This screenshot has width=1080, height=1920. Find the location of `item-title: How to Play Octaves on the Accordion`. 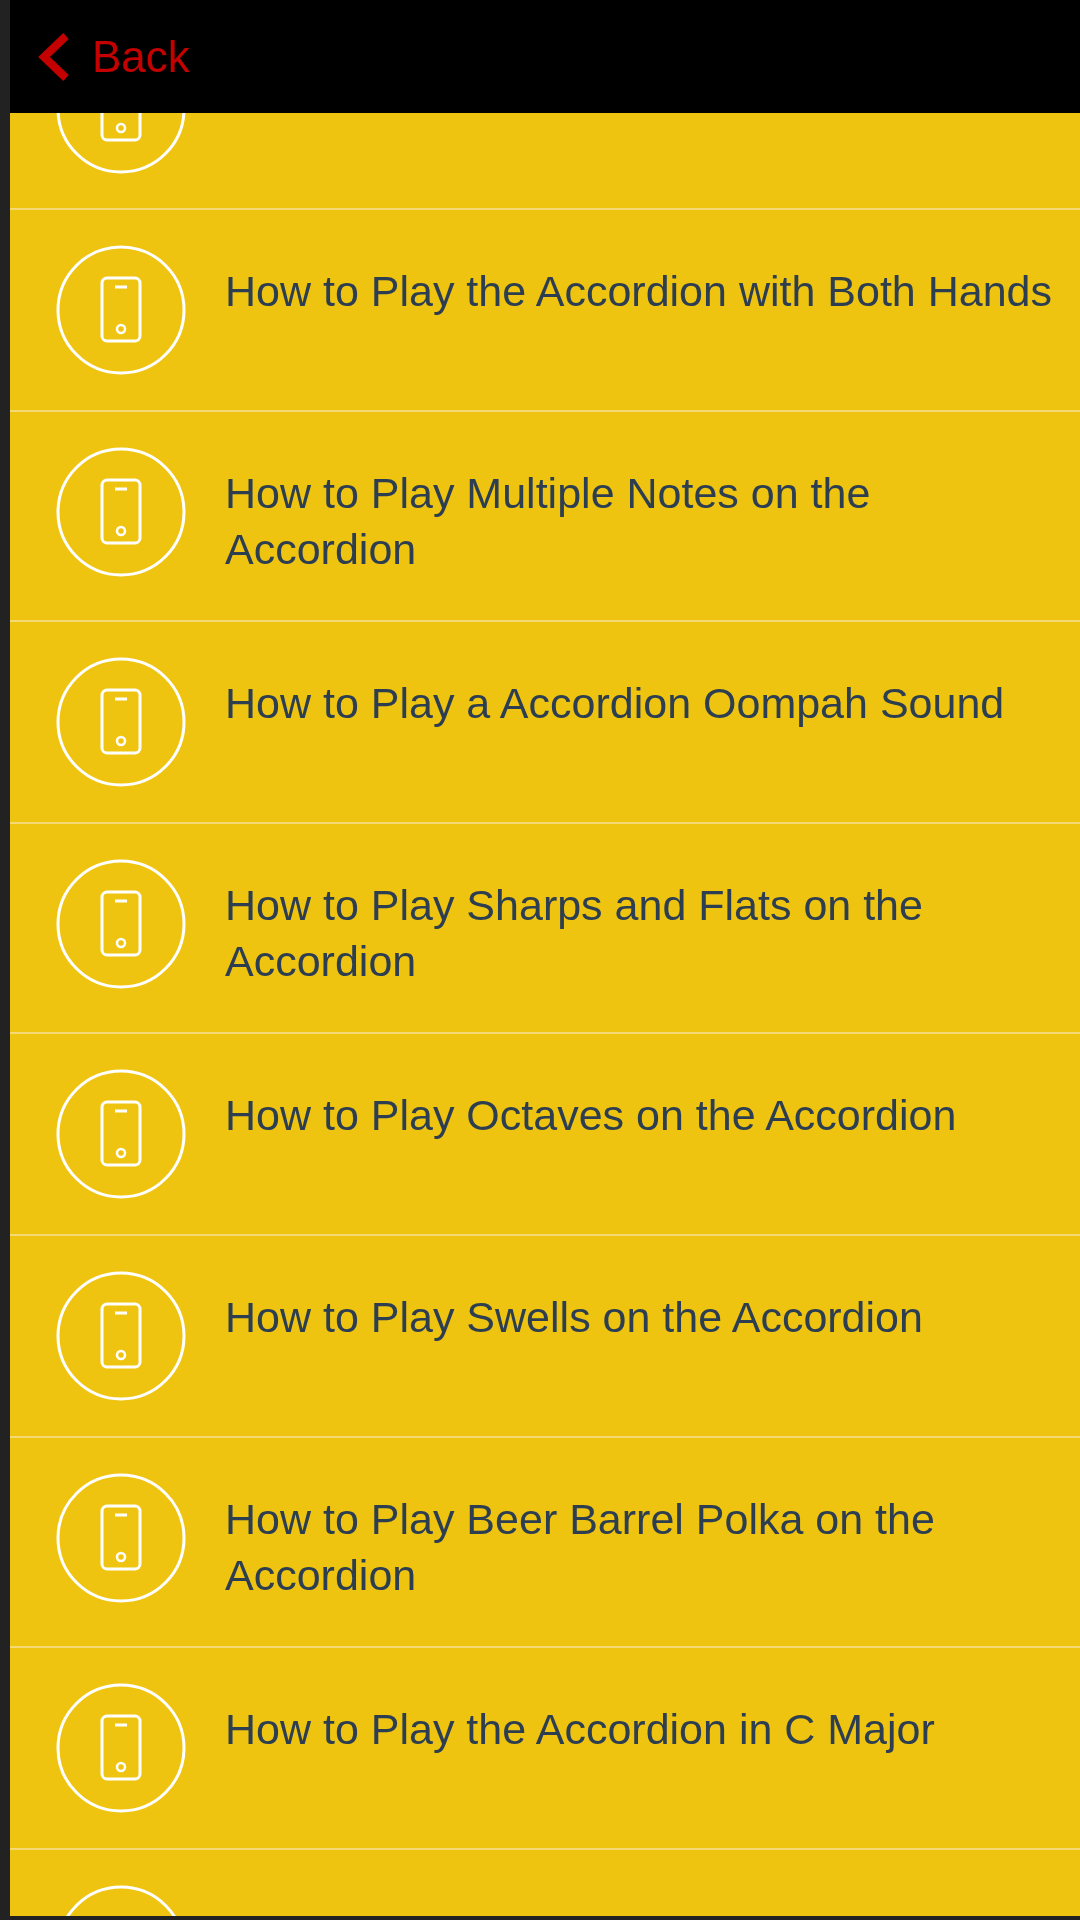

item-title: How to Play Octaves on the Accordion is located at coordinates (591, 1115).